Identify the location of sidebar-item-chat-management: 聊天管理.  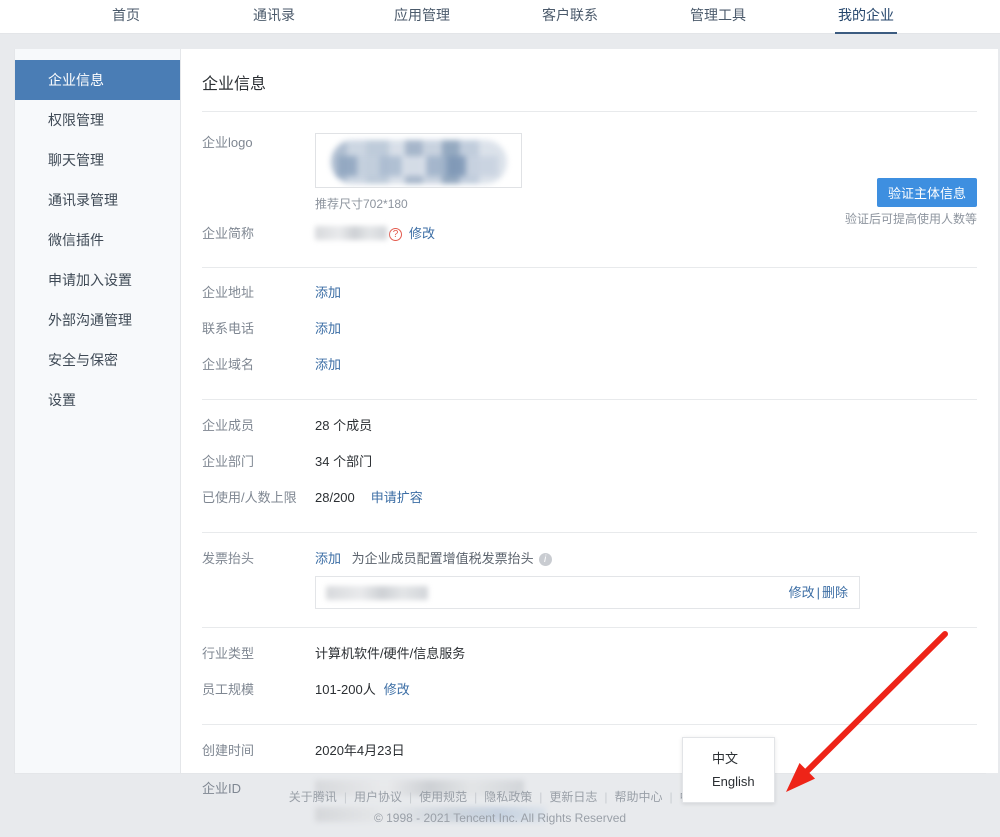
(97, 160).